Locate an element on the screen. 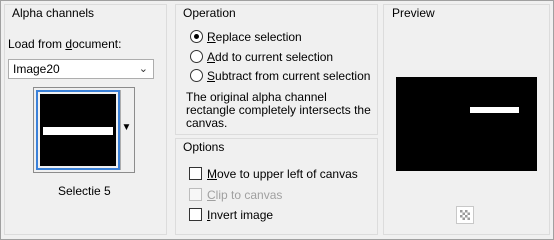  preview-title: Preview is located at coordinates (413, 13).